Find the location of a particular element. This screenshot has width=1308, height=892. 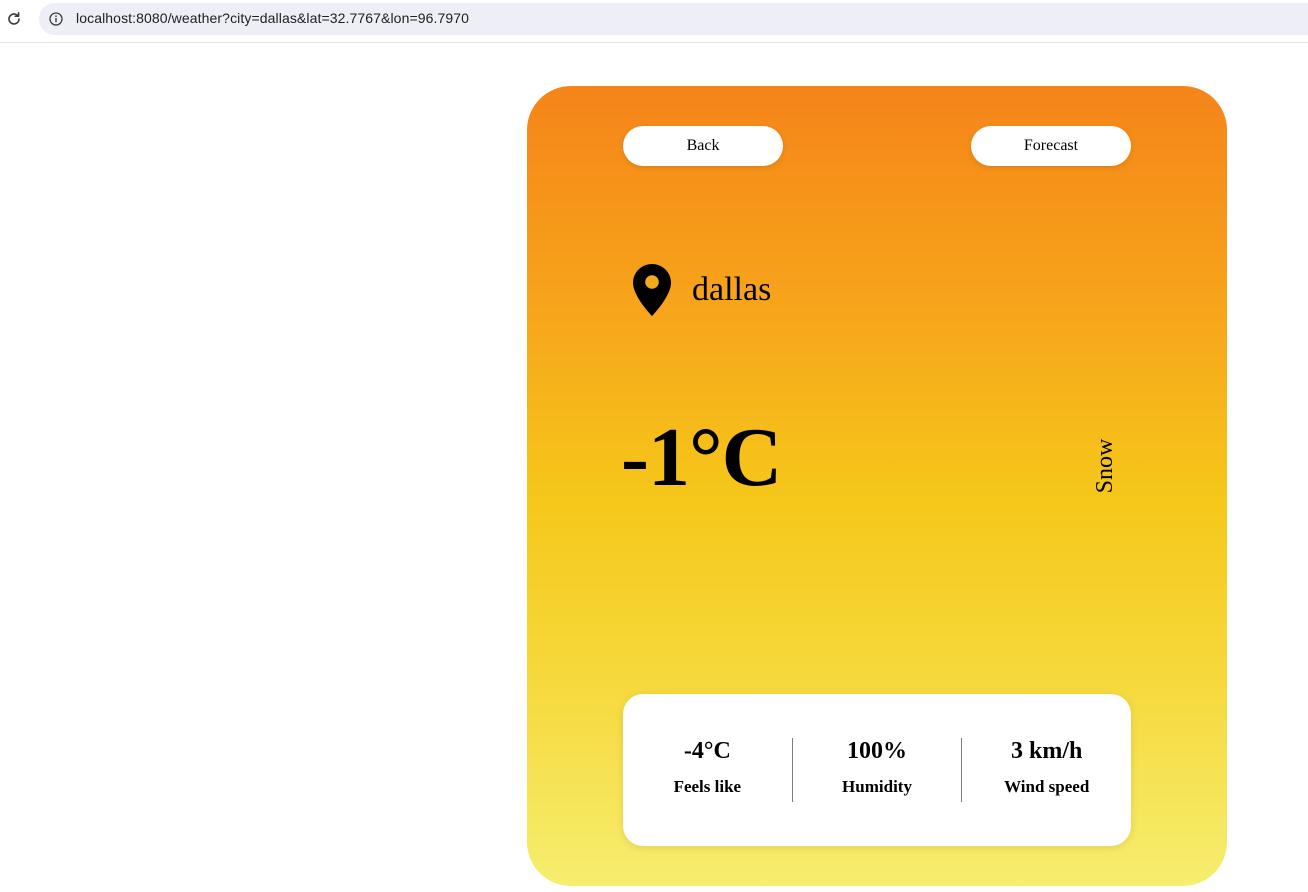

stat-value: 100% is located at coordinates (877, 751).